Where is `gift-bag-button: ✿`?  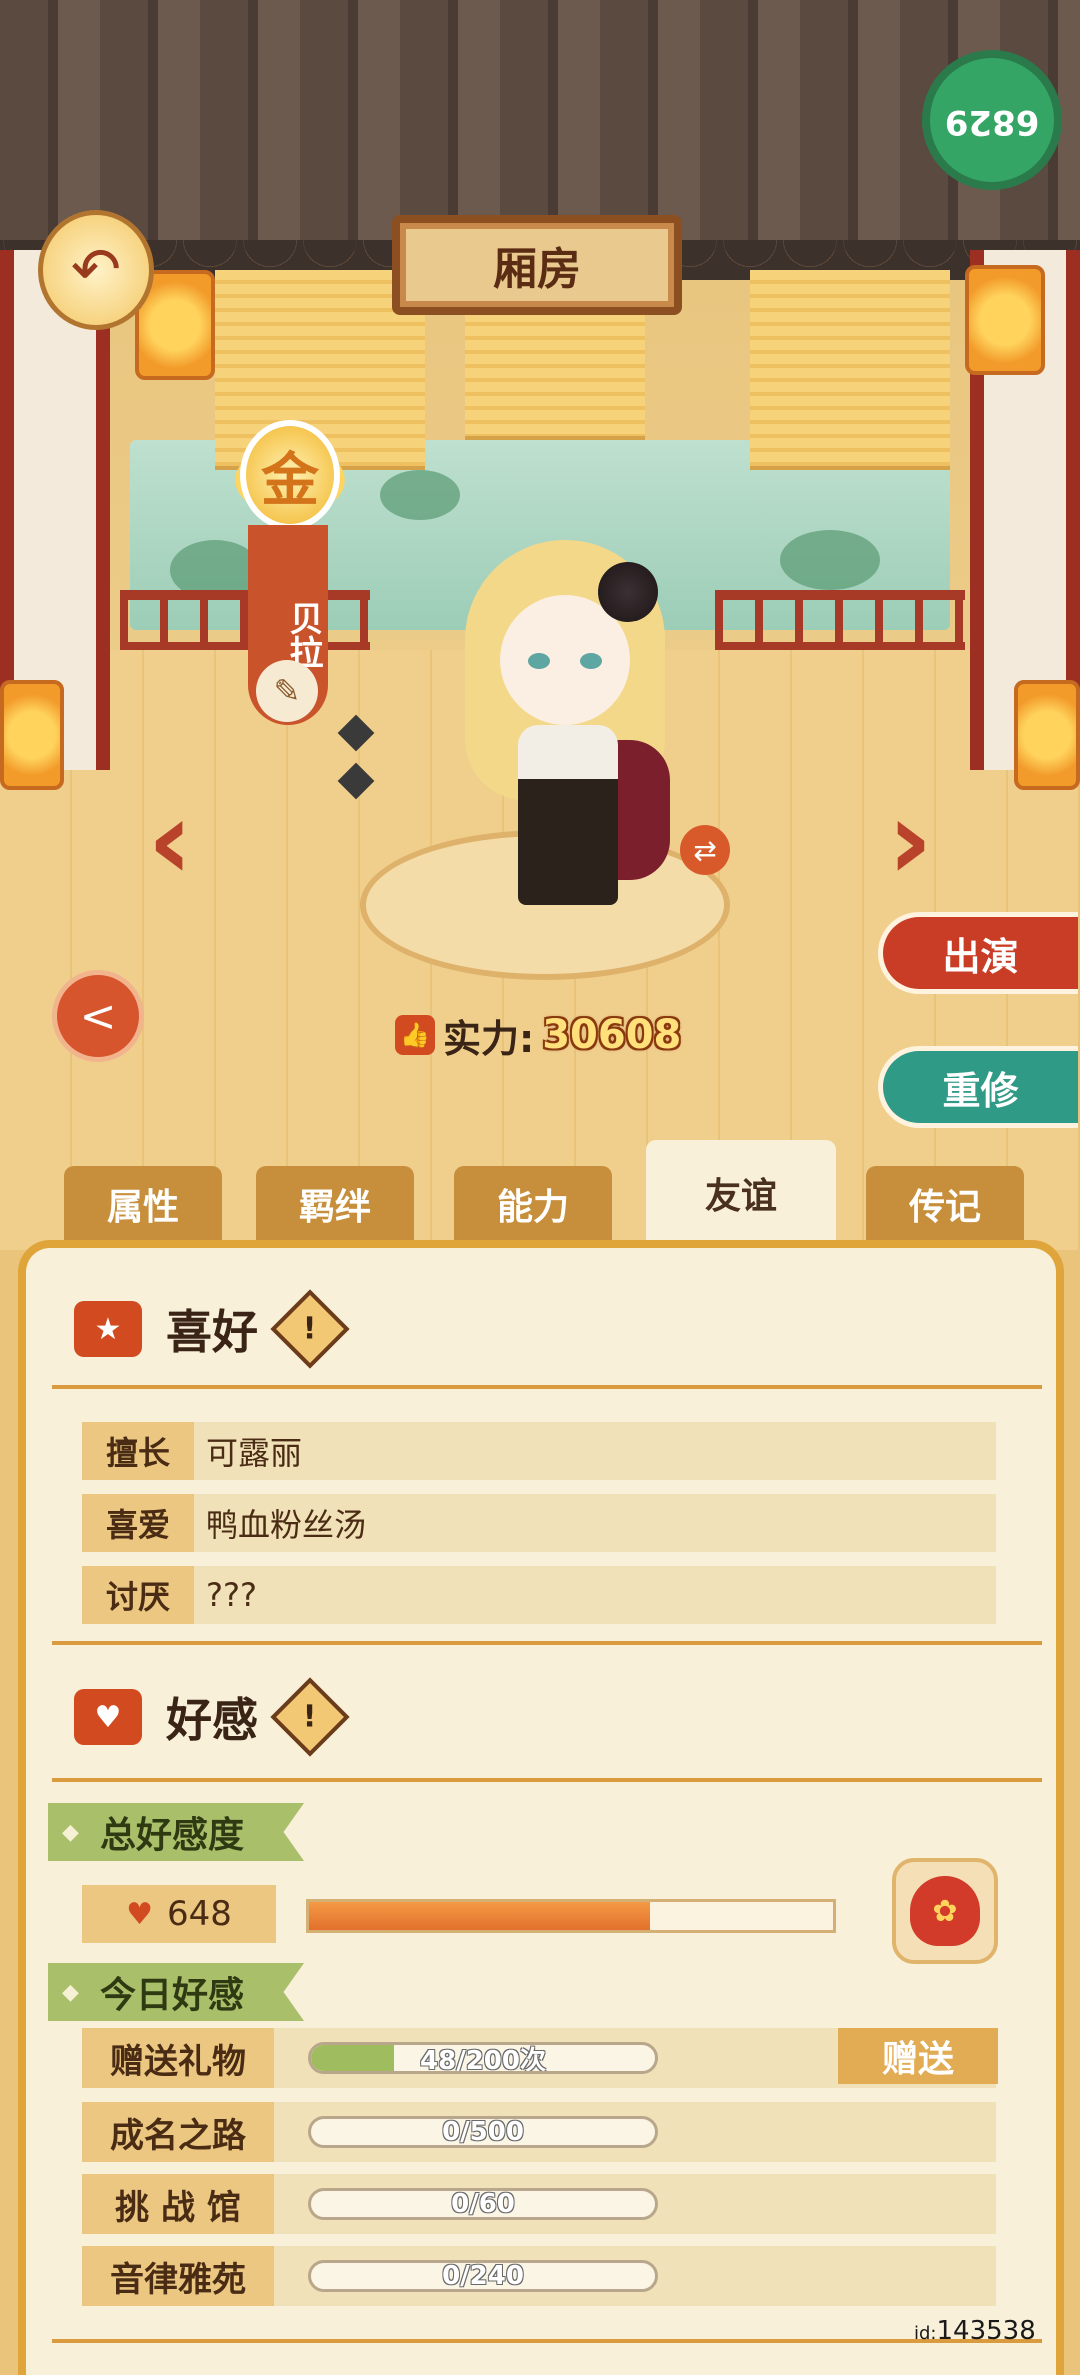
gift-bag-button: ✿ is located at coordinates (945, 1911).